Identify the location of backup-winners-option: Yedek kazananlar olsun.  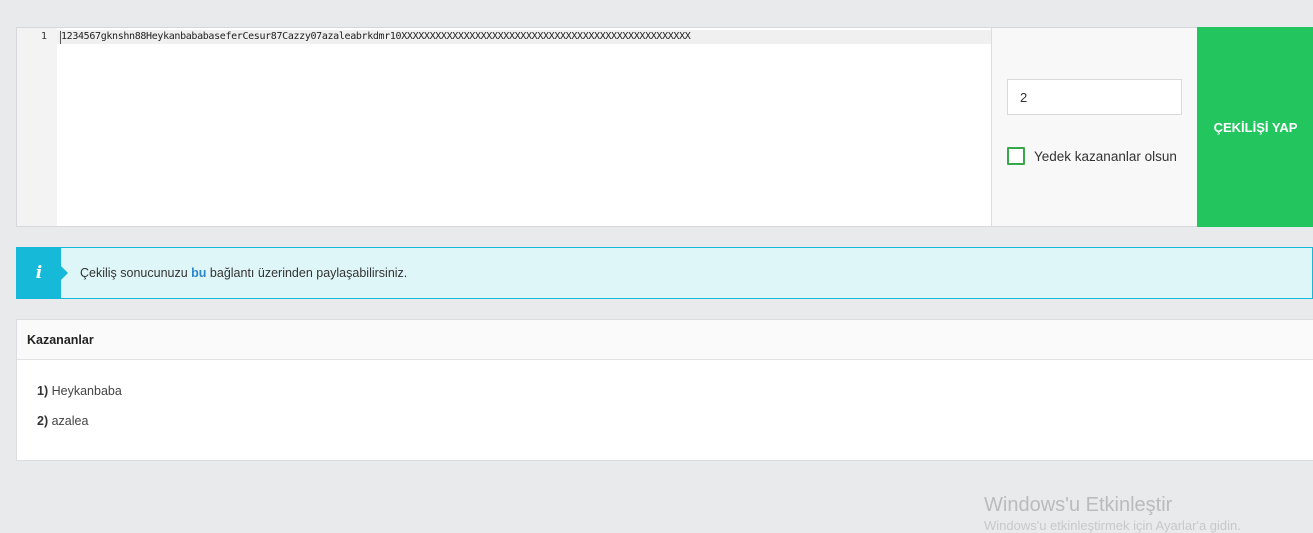
(1092, 156).